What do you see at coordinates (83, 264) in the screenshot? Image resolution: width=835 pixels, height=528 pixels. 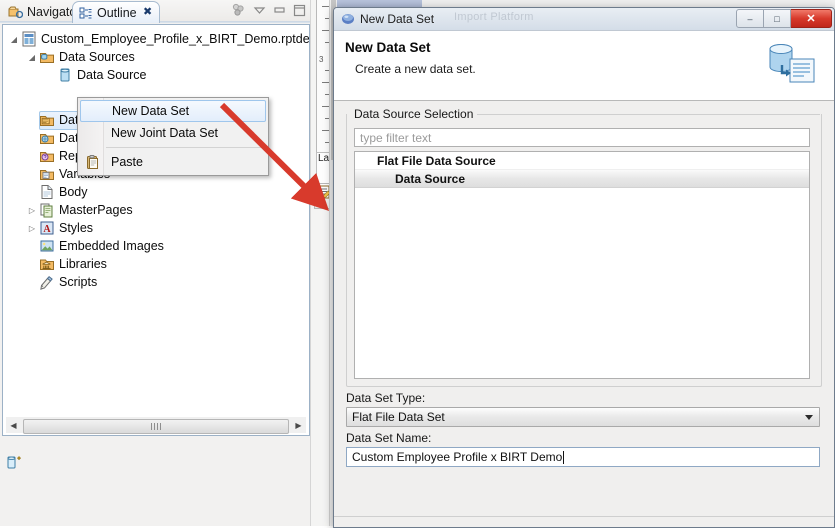 I see `tree-item-label: Libraries` at bounding box center [83, 264].